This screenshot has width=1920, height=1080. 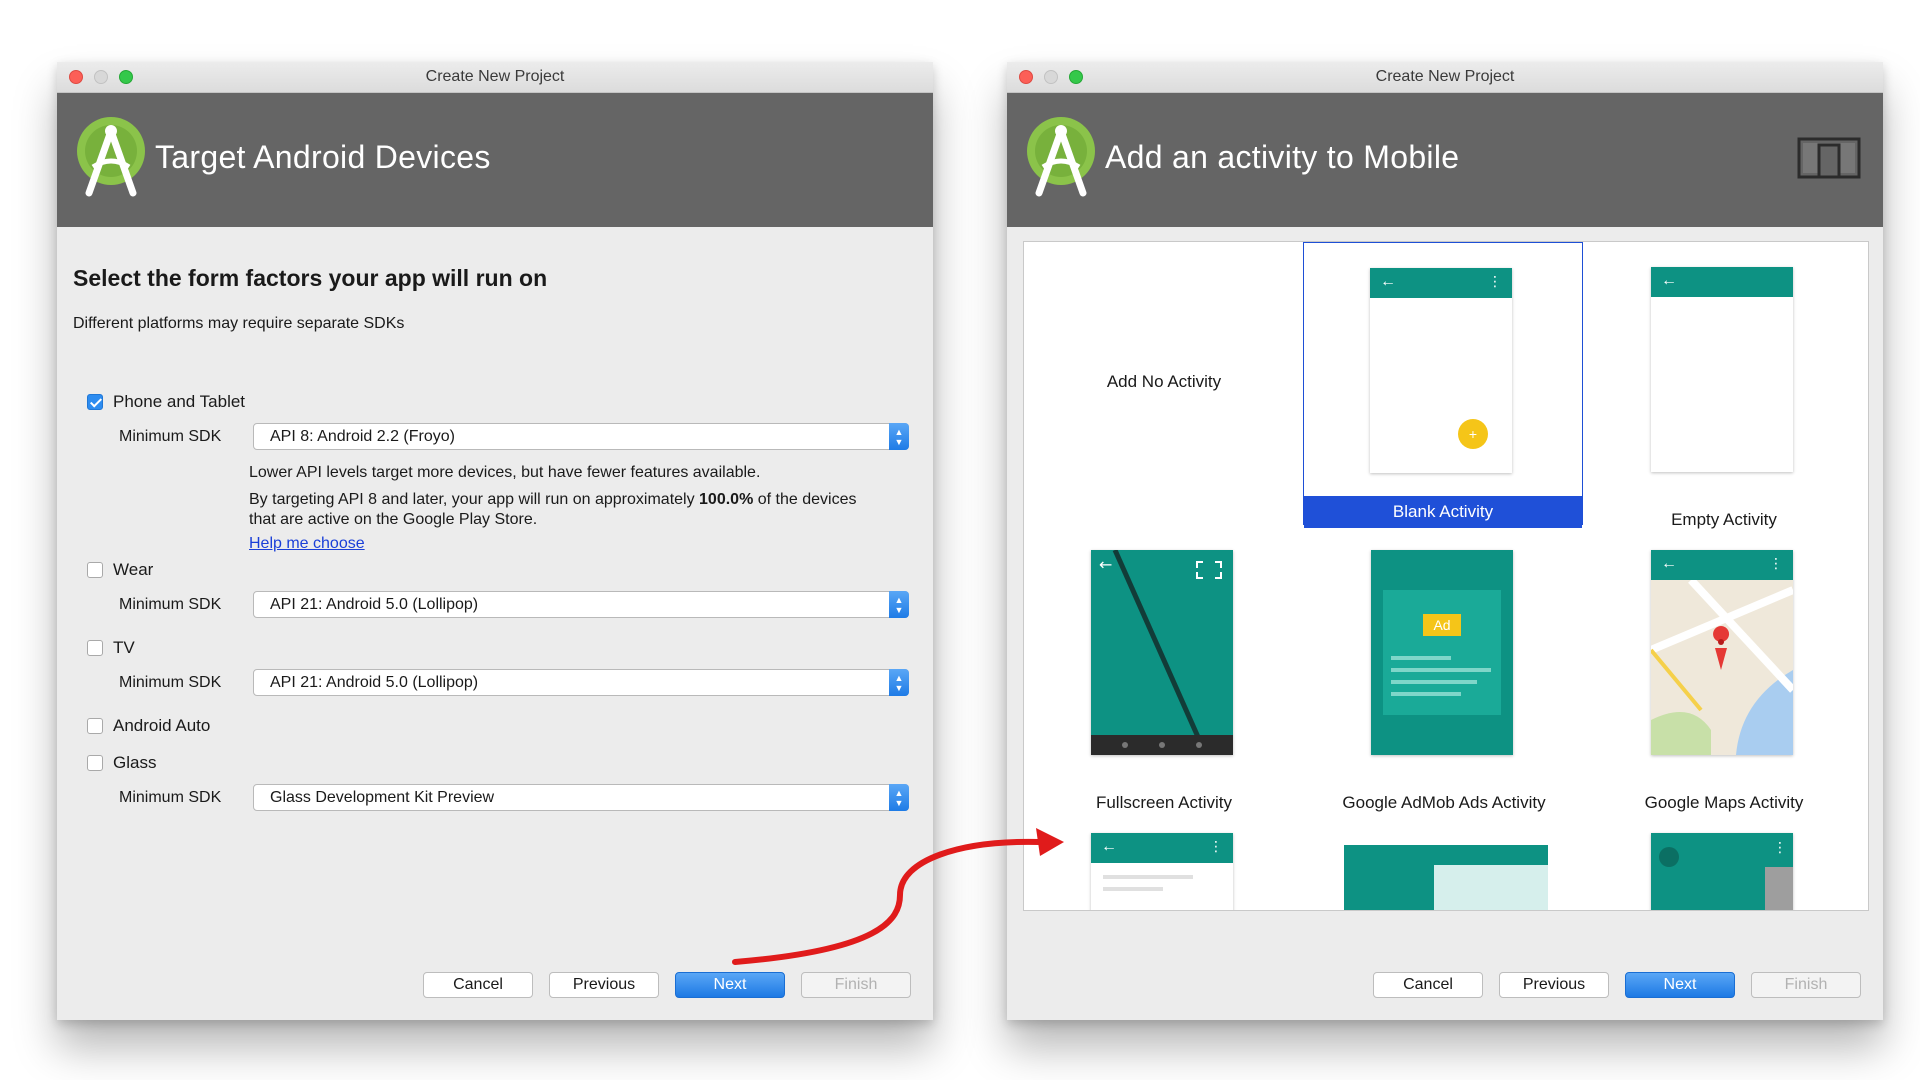 What do you see at coordinates (579, 544) in the screenshot?
I see `help-me-choose-link: Help me choose` at bounding box center [579, 544].